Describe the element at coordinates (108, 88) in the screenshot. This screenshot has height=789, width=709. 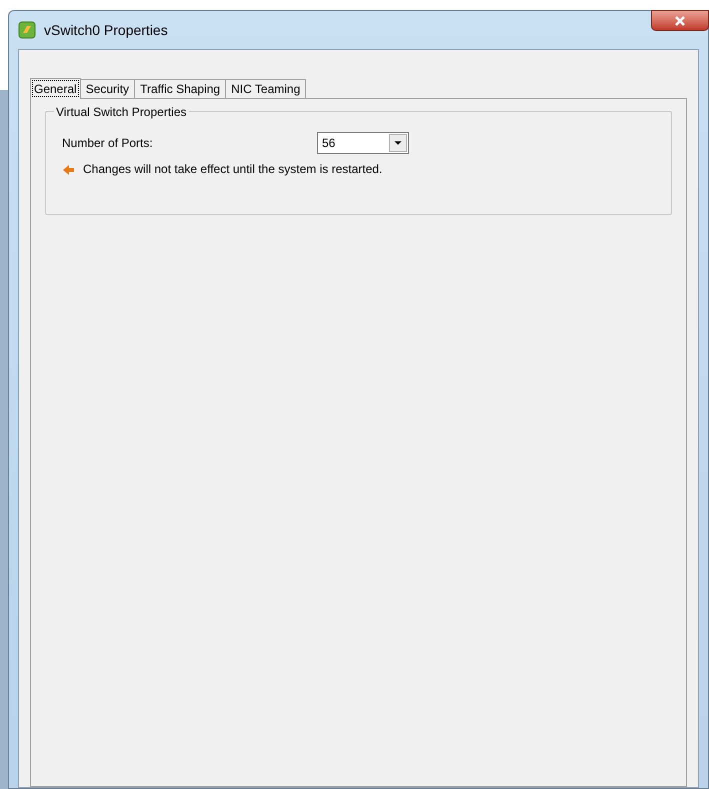
I see `tab: Security` at that location.